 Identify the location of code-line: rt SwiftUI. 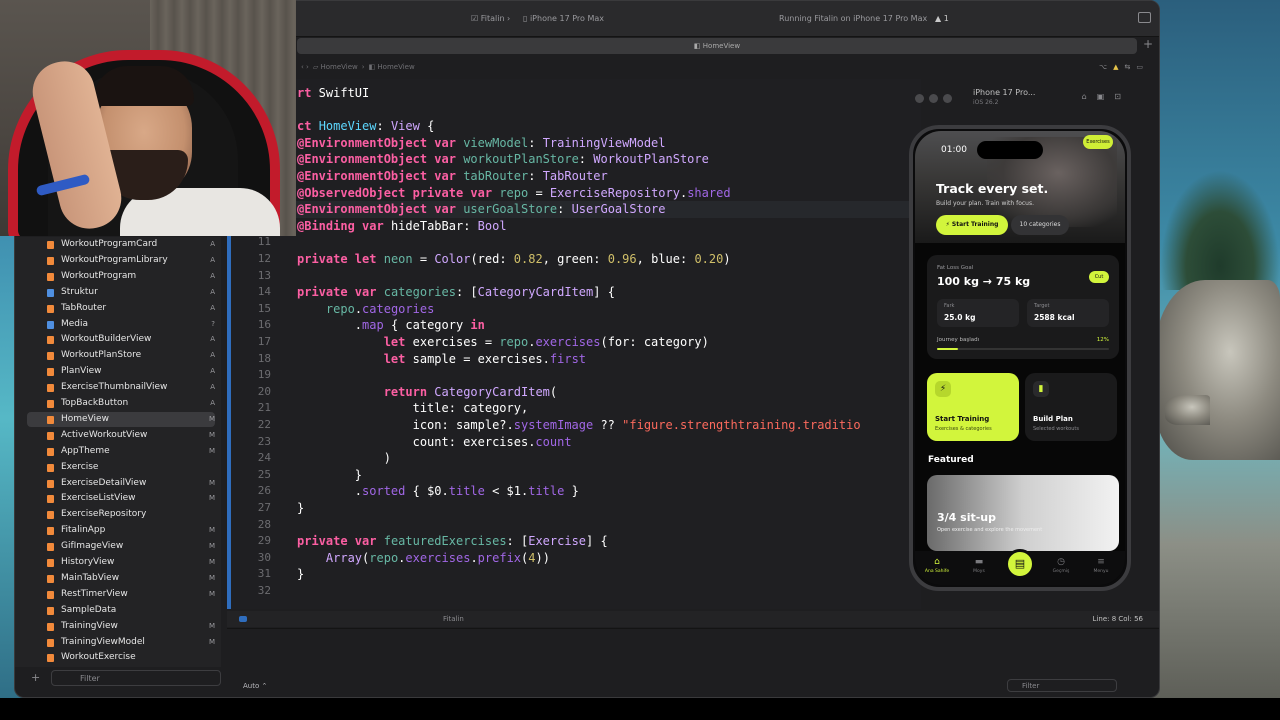
(574, 93).